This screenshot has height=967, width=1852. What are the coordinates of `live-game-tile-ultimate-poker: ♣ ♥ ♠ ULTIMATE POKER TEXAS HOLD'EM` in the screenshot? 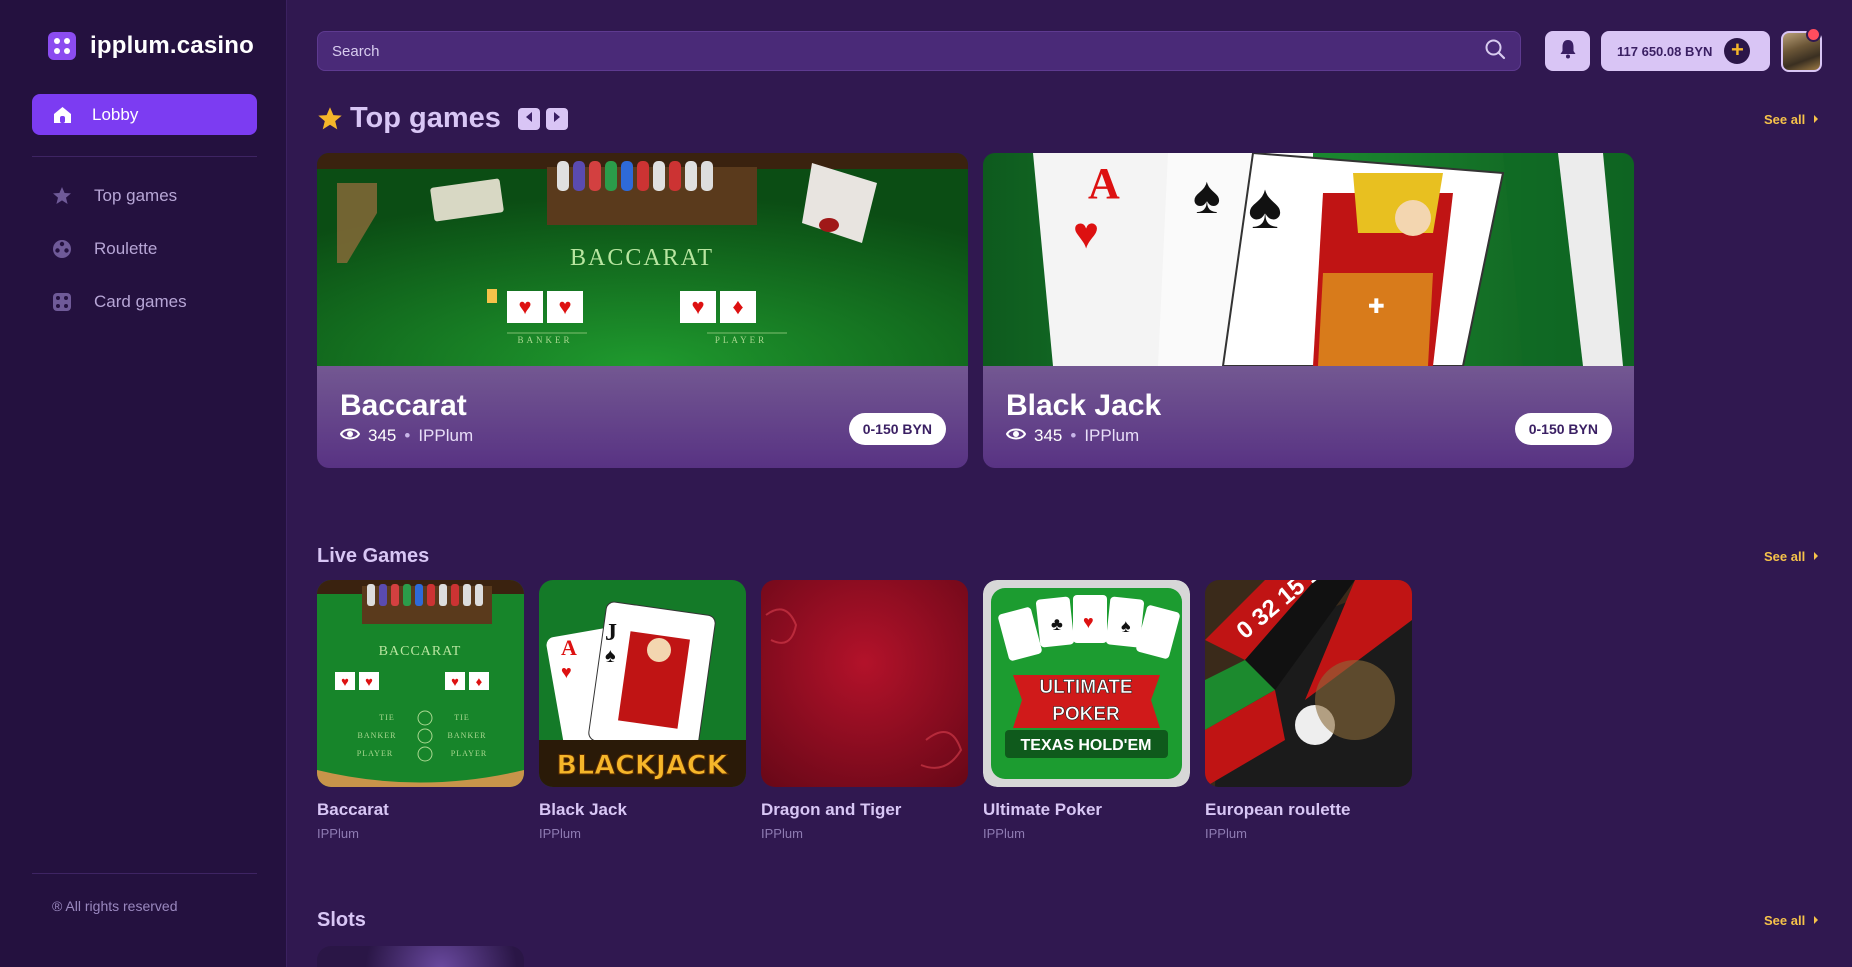 It's located at (1086, 683).